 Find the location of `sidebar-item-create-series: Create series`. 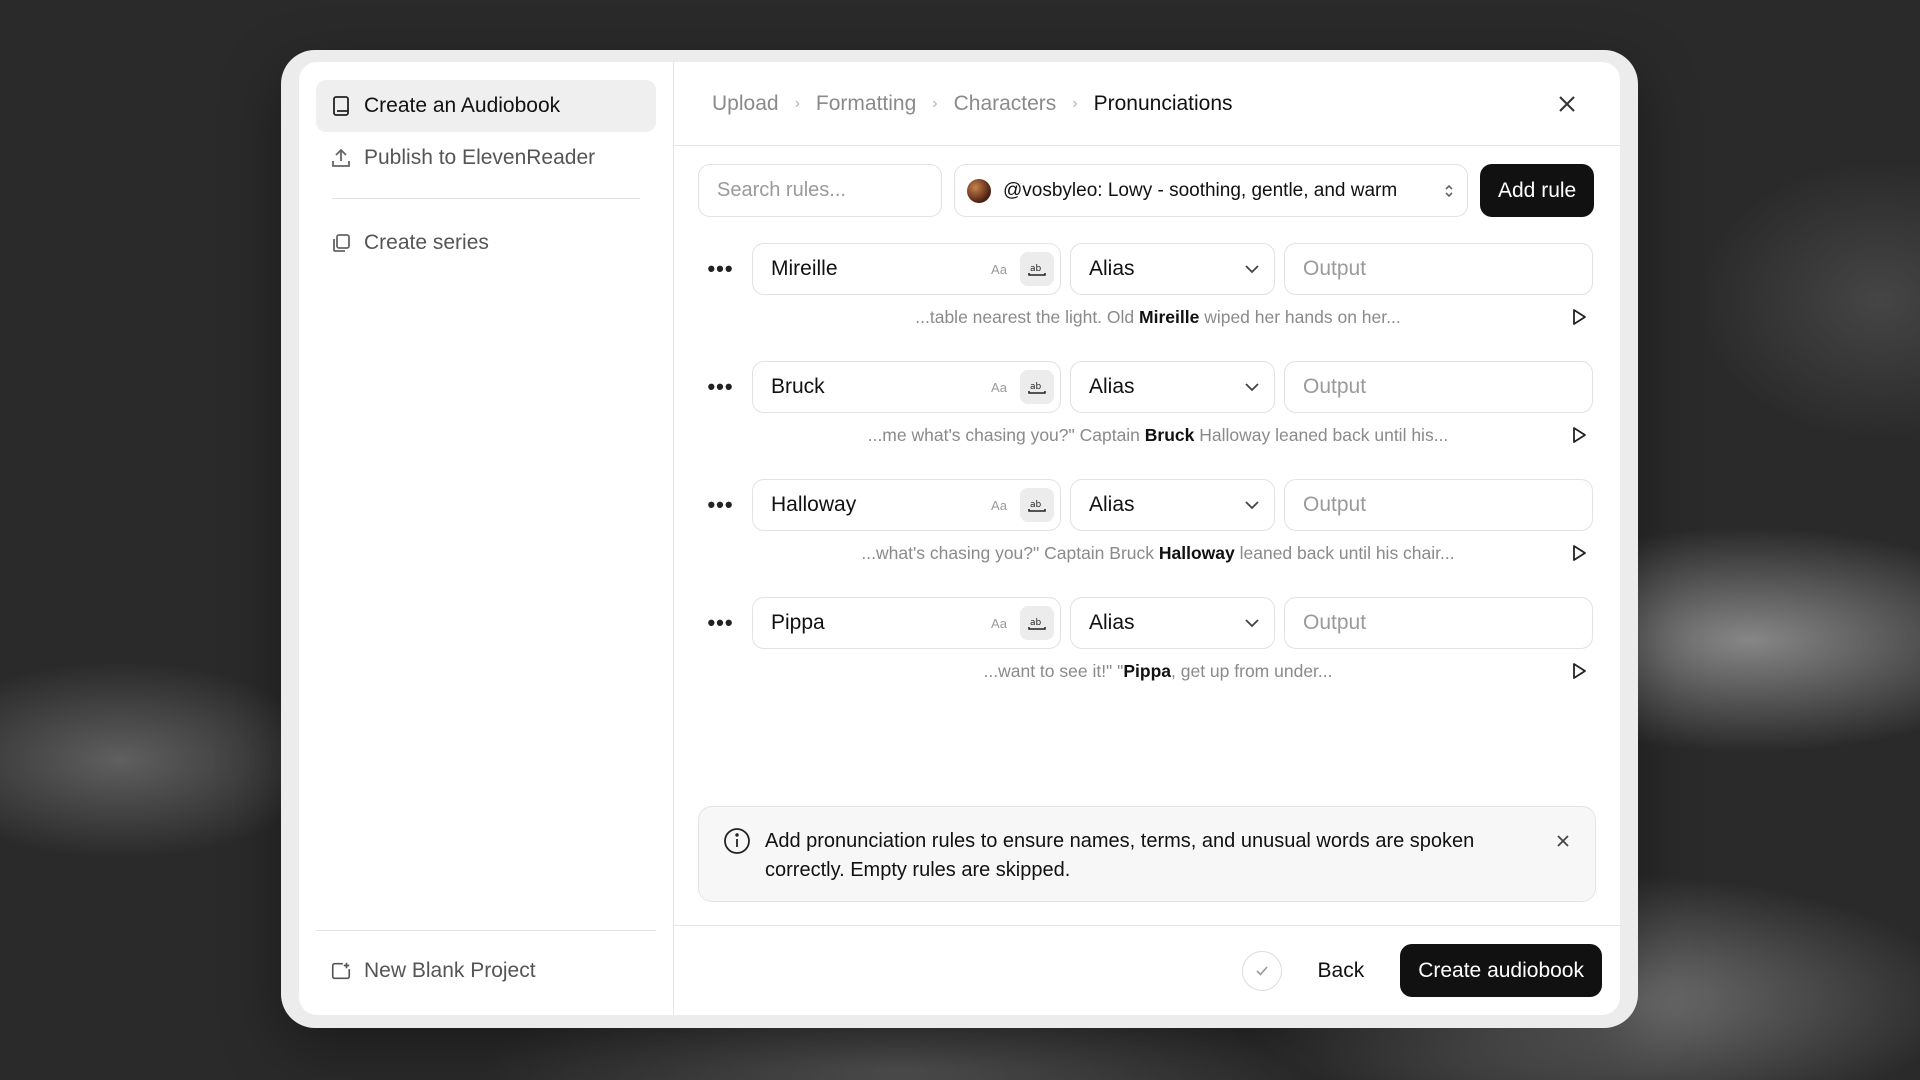

sidebar-item-create-series: Create series is located at coordinates (486, 243).